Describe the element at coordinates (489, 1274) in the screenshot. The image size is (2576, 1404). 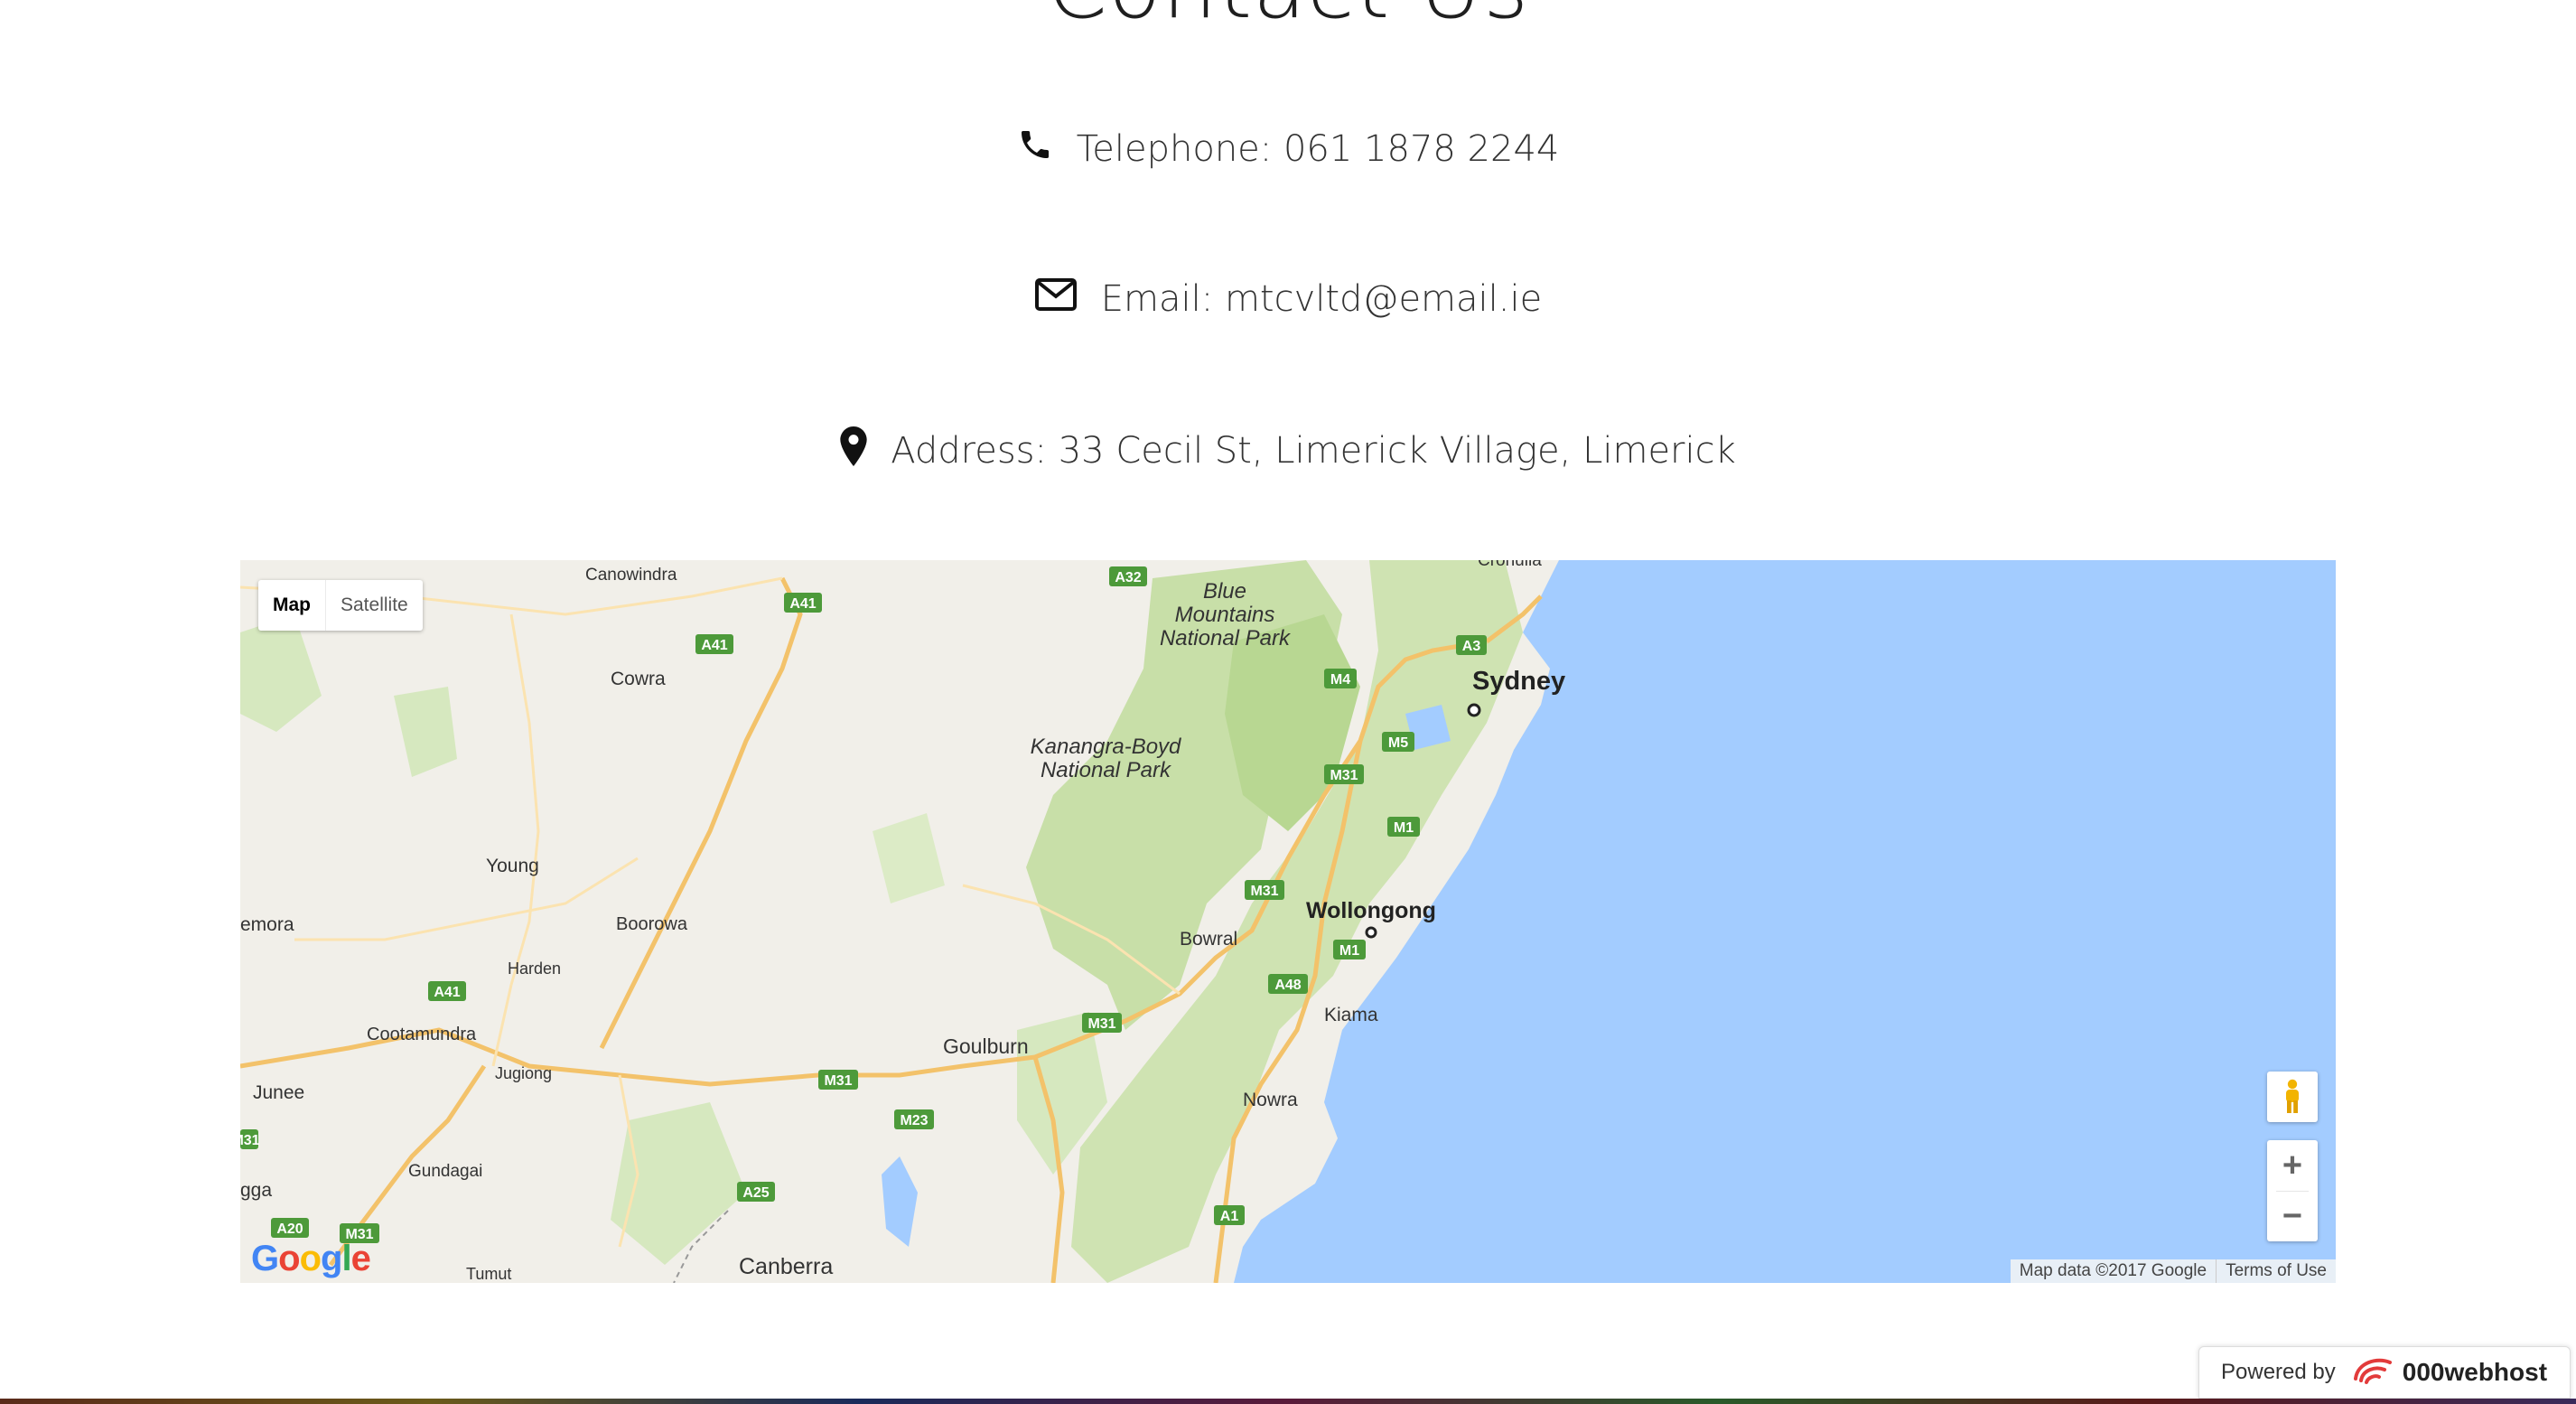
I see `place-label: Tumut` at that location.